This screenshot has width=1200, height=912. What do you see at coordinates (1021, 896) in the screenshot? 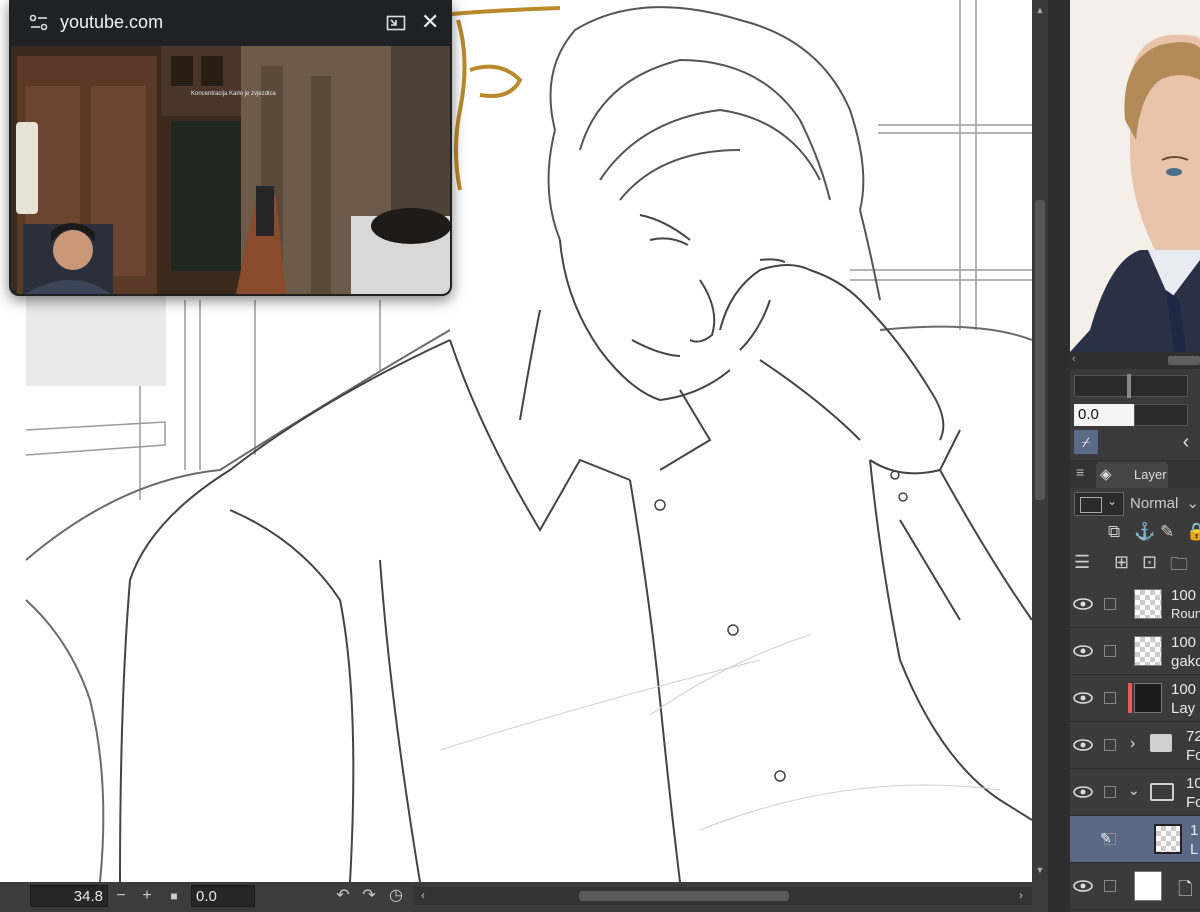
I see `scroll-right-icon: ›` at bounding box center [1021, 896].